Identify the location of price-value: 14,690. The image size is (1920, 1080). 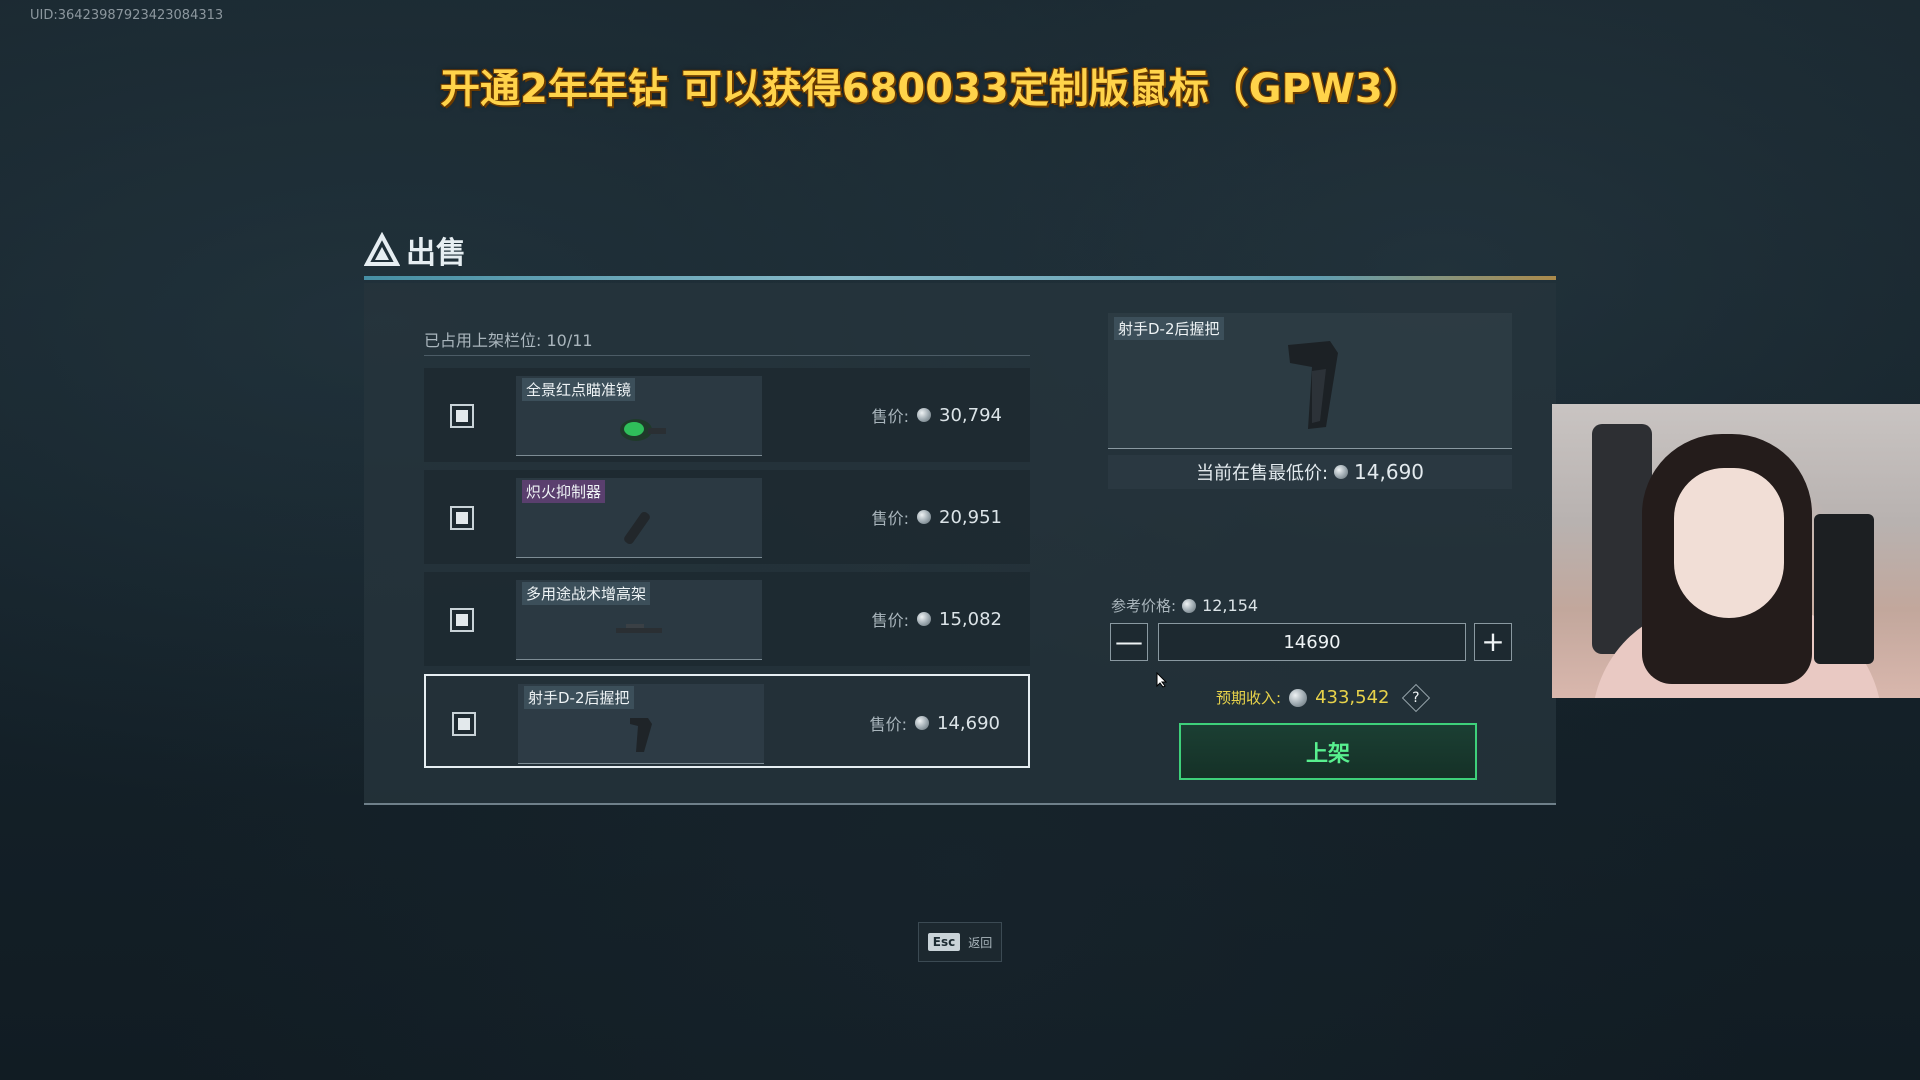
(968, 723).